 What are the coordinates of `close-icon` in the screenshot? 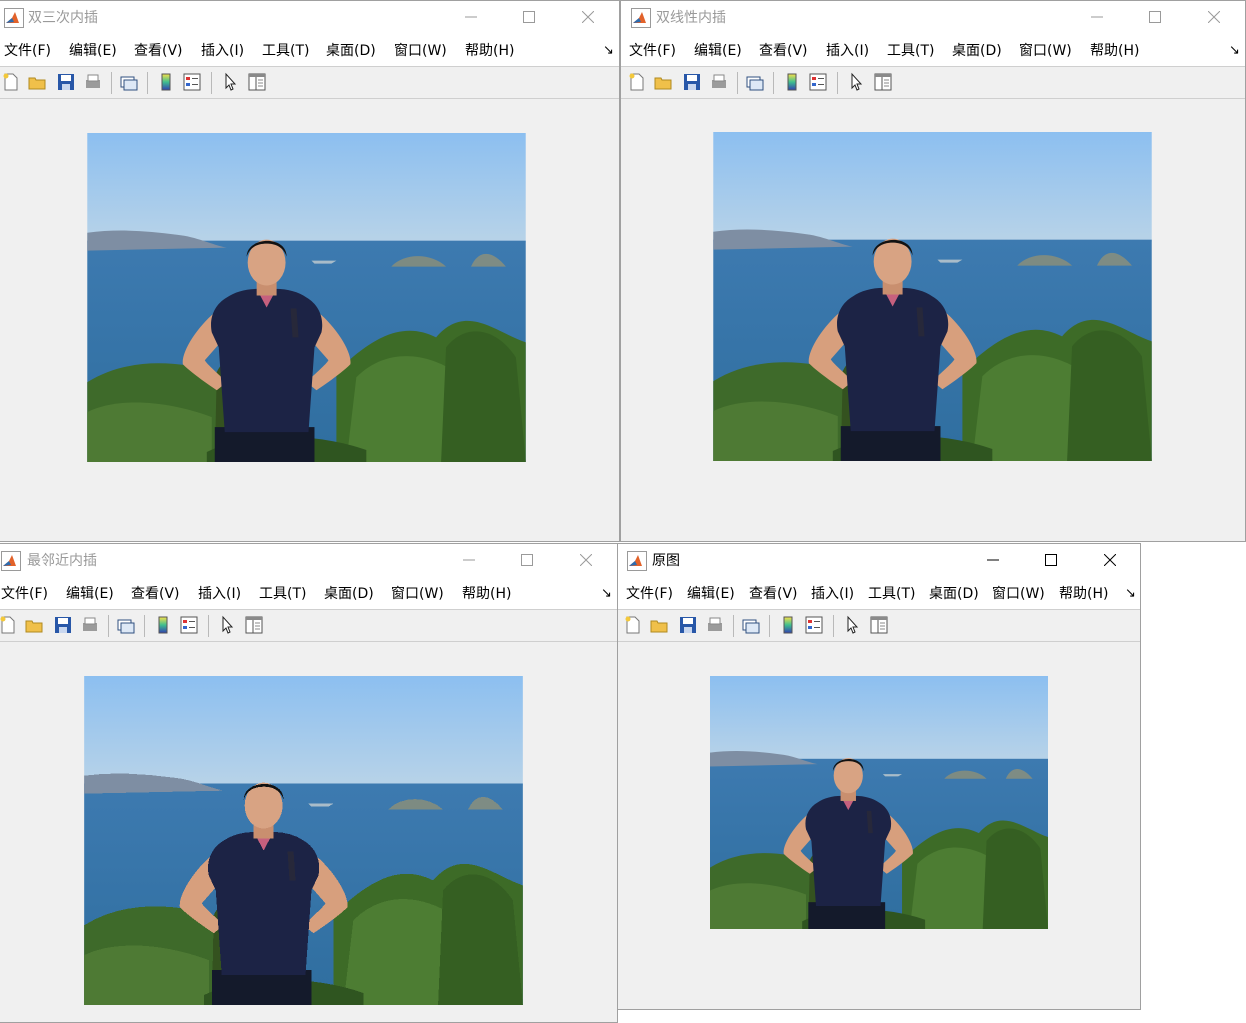 It's located at (1214, 17).